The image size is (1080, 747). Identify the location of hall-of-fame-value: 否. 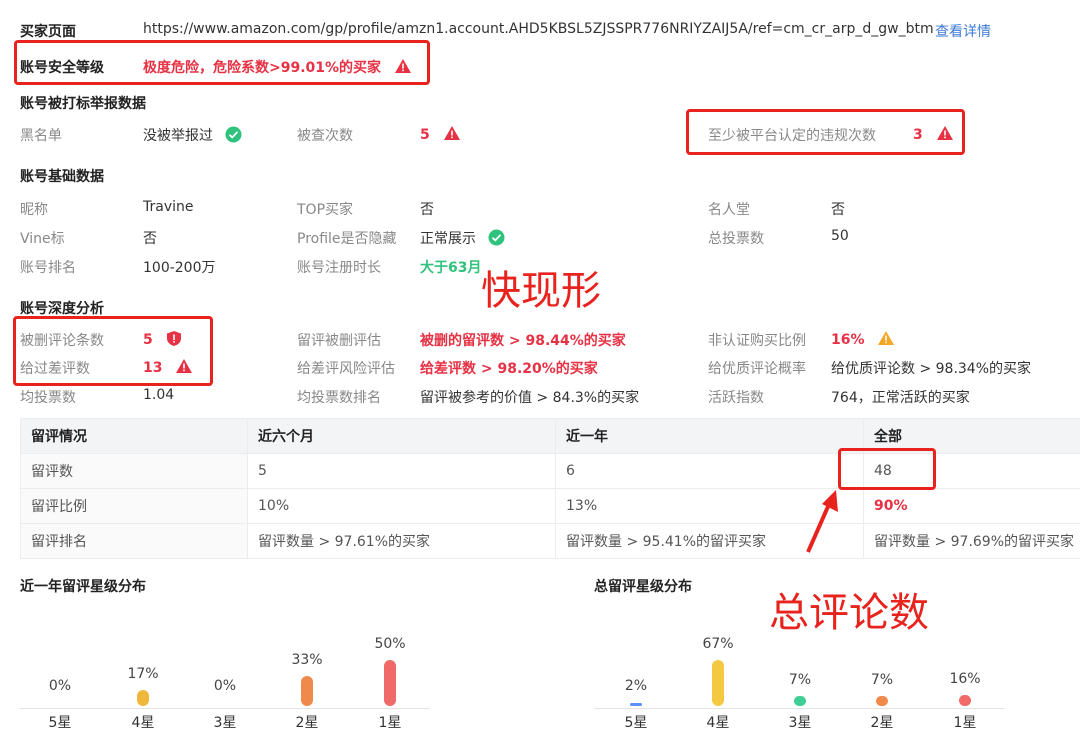
(838, 210).